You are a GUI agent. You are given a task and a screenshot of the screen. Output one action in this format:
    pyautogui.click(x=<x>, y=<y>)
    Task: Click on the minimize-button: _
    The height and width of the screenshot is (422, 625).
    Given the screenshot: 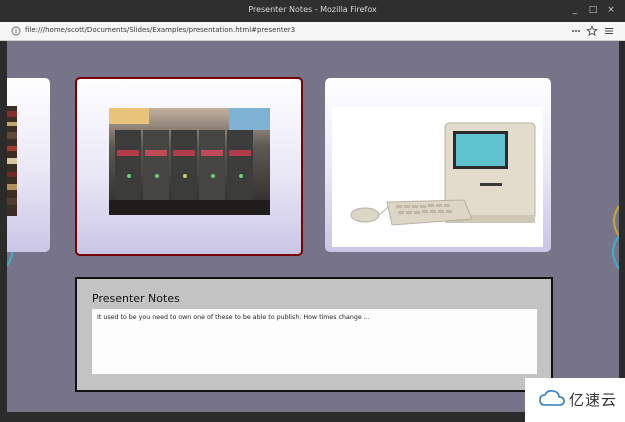 What is the action you would take?
    pyautogui.click(x=575, y=10)
    